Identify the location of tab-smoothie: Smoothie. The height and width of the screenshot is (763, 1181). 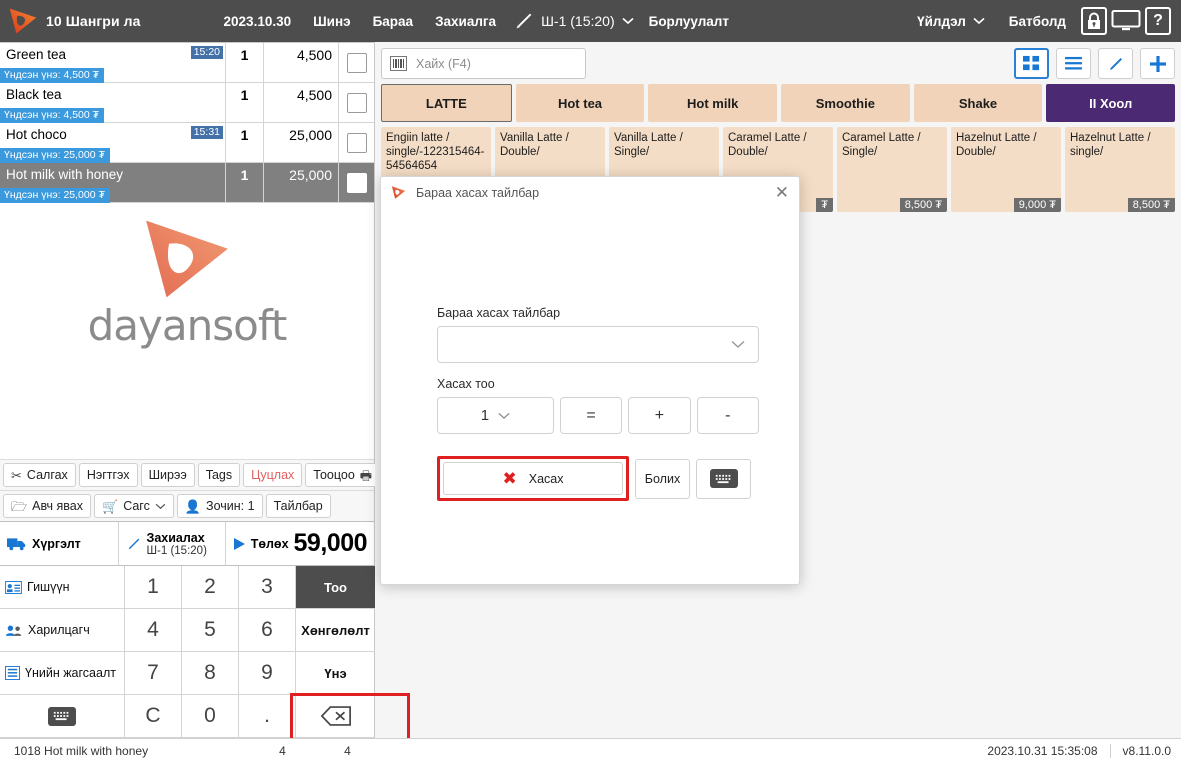
(845, 103).